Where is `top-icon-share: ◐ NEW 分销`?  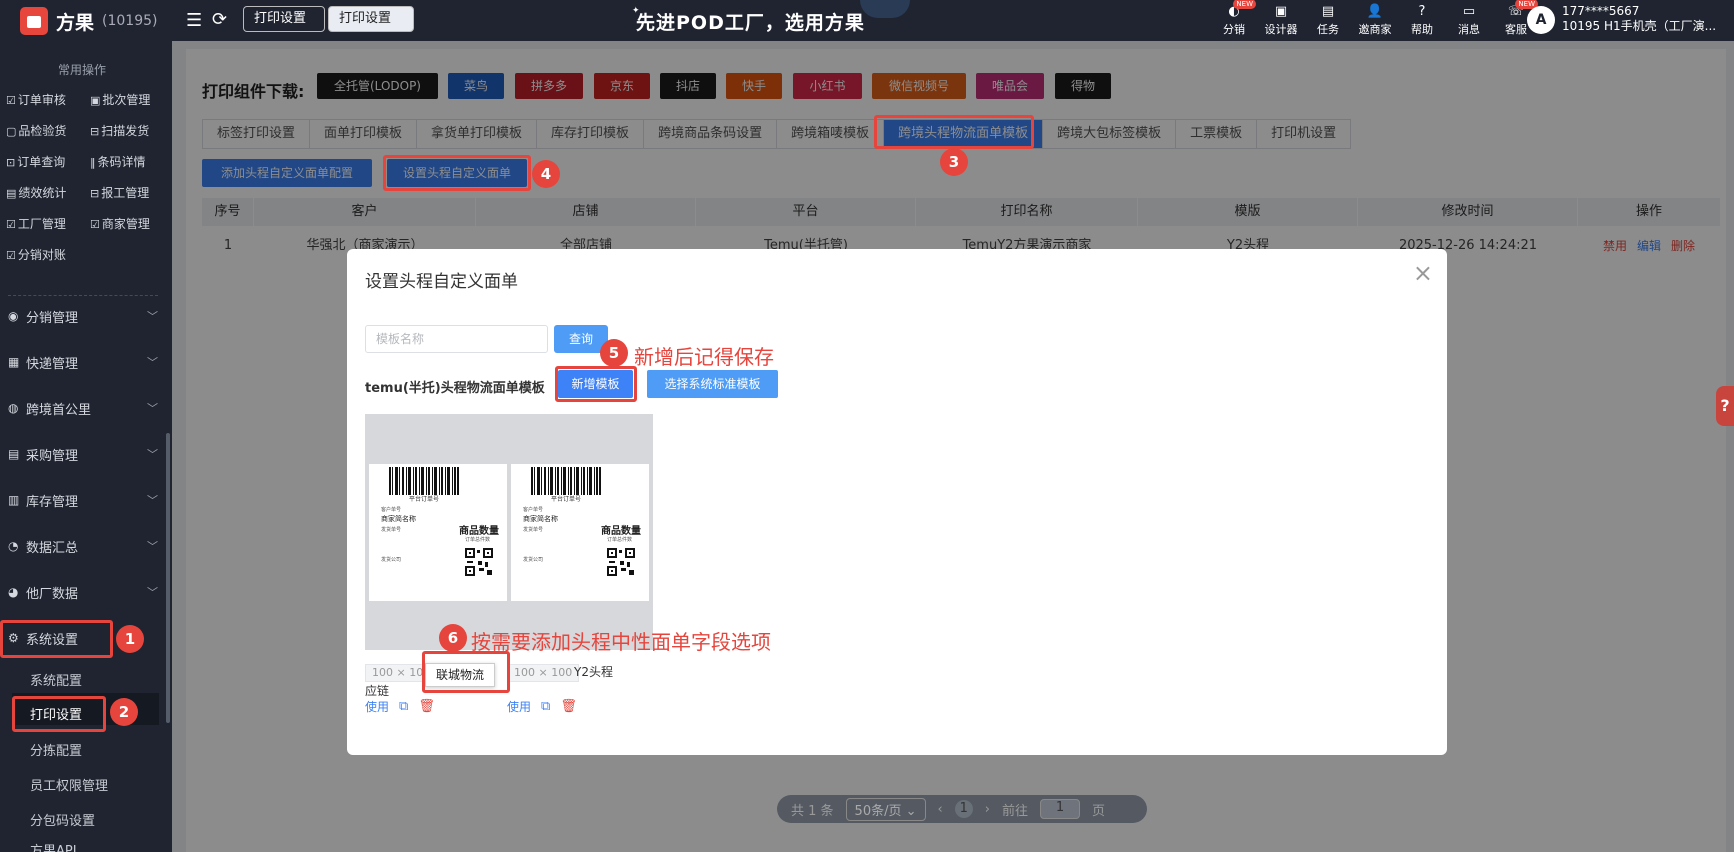
top-icon-share: ◐ NEW 分销 is located at coordinates (1236, 18).